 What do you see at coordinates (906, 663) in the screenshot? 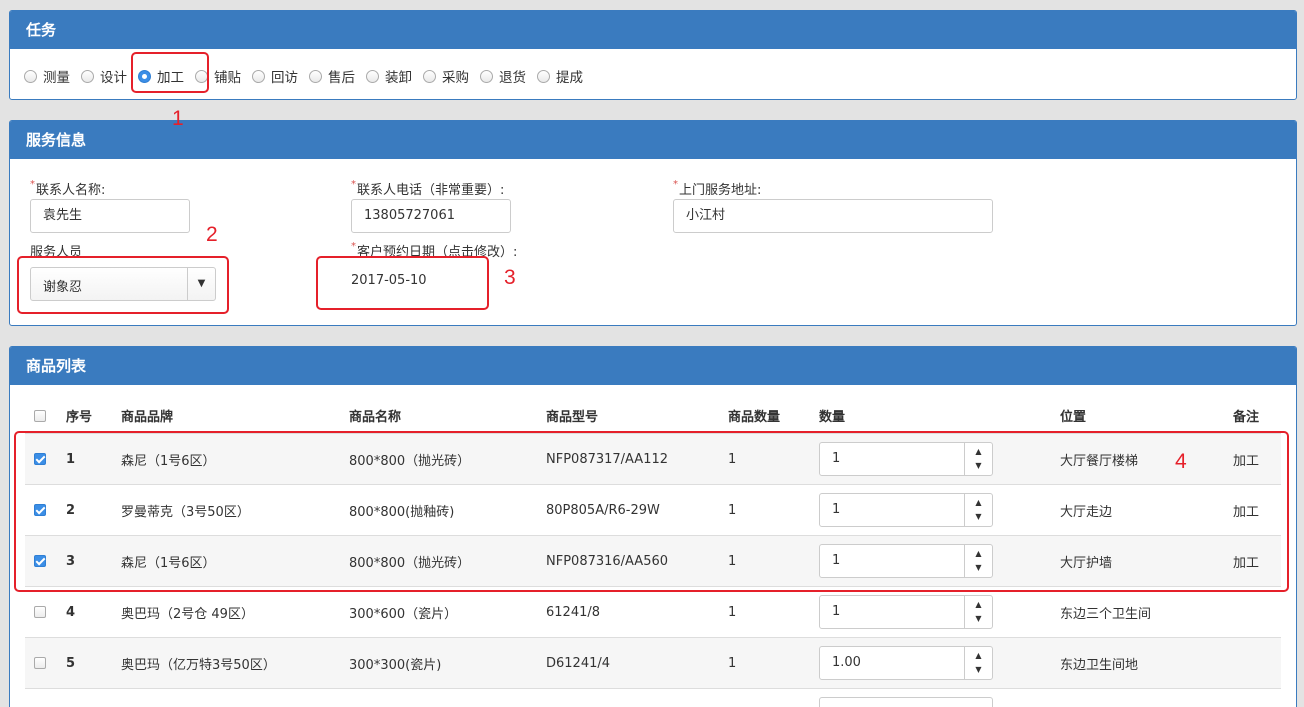
I see `row-qty-input: 1.00 ▲ ▼` at bounding box center [906, 663].